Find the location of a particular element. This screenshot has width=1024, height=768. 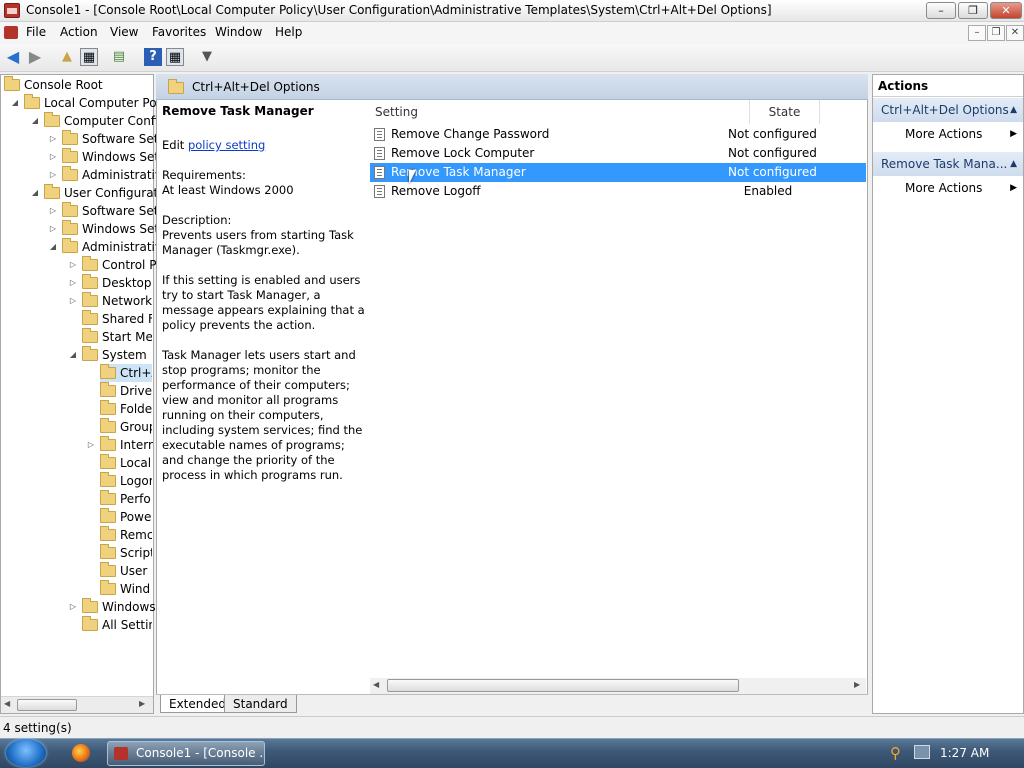

tab-standard: Standard is located at coordinates (260, 704).